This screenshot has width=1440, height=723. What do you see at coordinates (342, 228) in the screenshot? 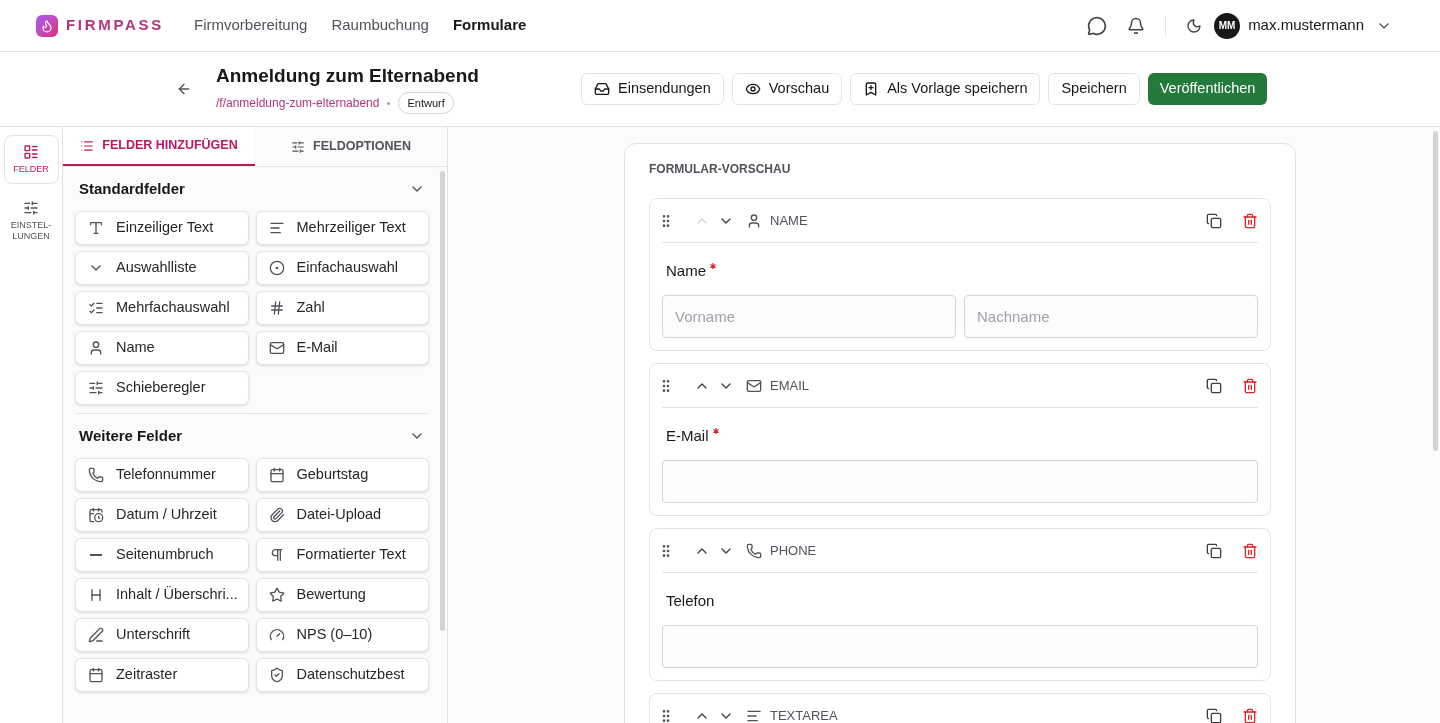
I see `field-type-button: Mehrzeiliger Text` at bounding box center [342, 228].